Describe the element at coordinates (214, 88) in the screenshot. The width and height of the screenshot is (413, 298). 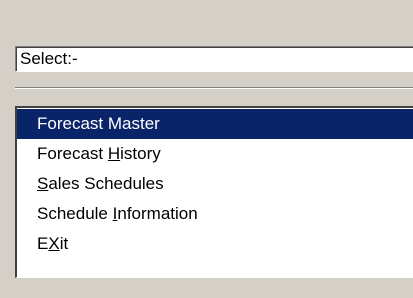
I see `separator` at that location.